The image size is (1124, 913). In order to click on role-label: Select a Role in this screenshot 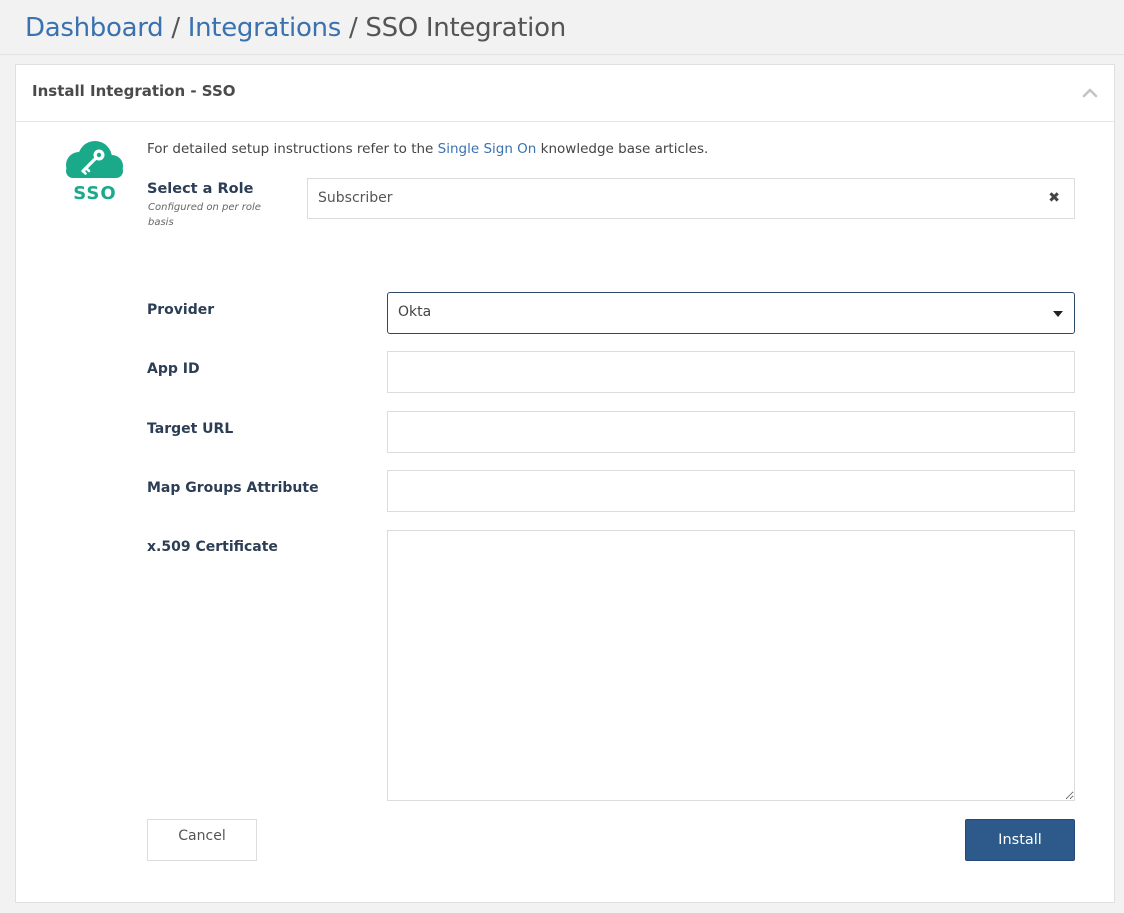, I will do `click(200, 189)`.